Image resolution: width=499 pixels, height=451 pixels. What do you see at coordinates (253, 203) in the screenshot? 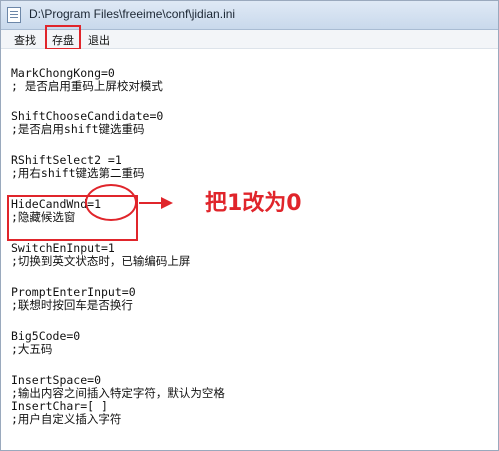
I see `annotation-text: 把1改为0` at bounding box center [253, 203].